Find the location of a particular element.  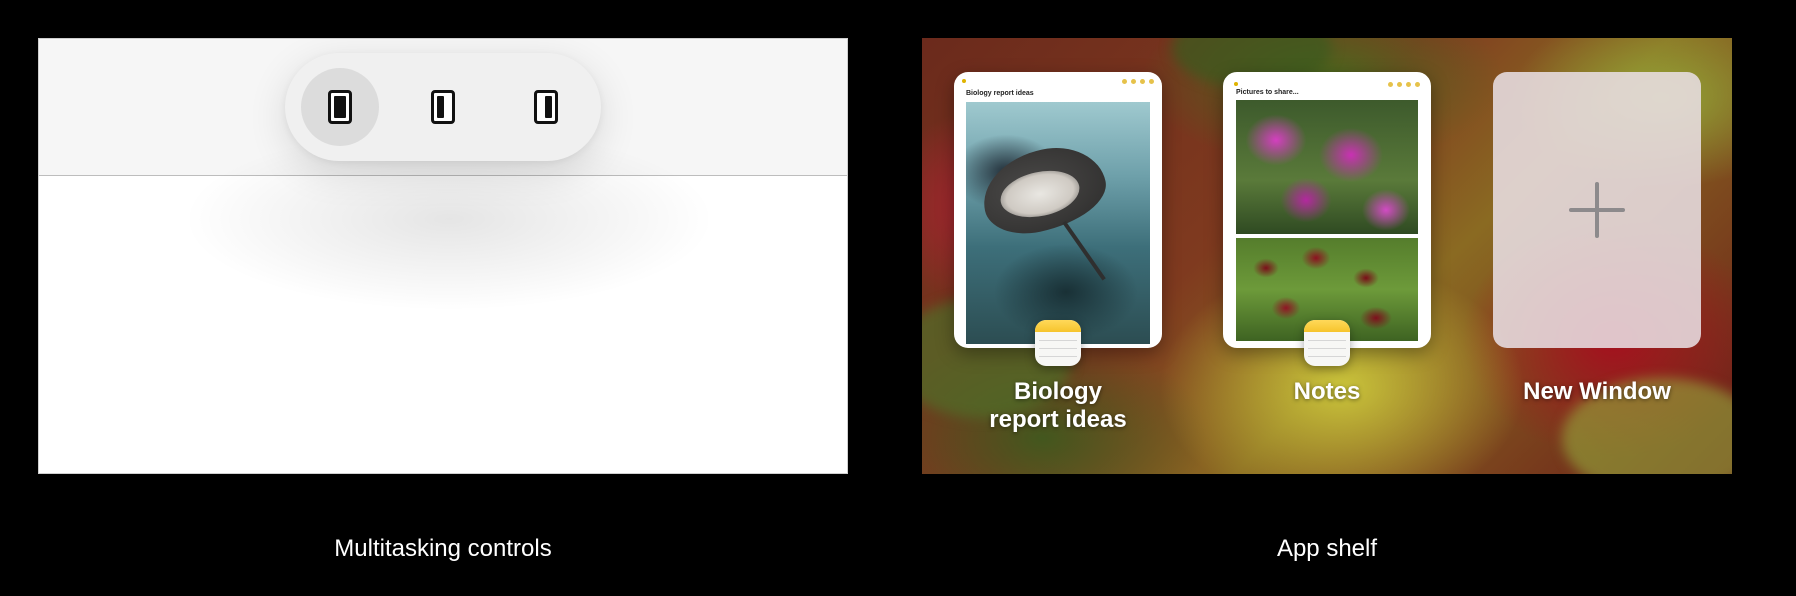

window-thumbnail-biology: Biology report ideas is located at coordinates (1058, 210).